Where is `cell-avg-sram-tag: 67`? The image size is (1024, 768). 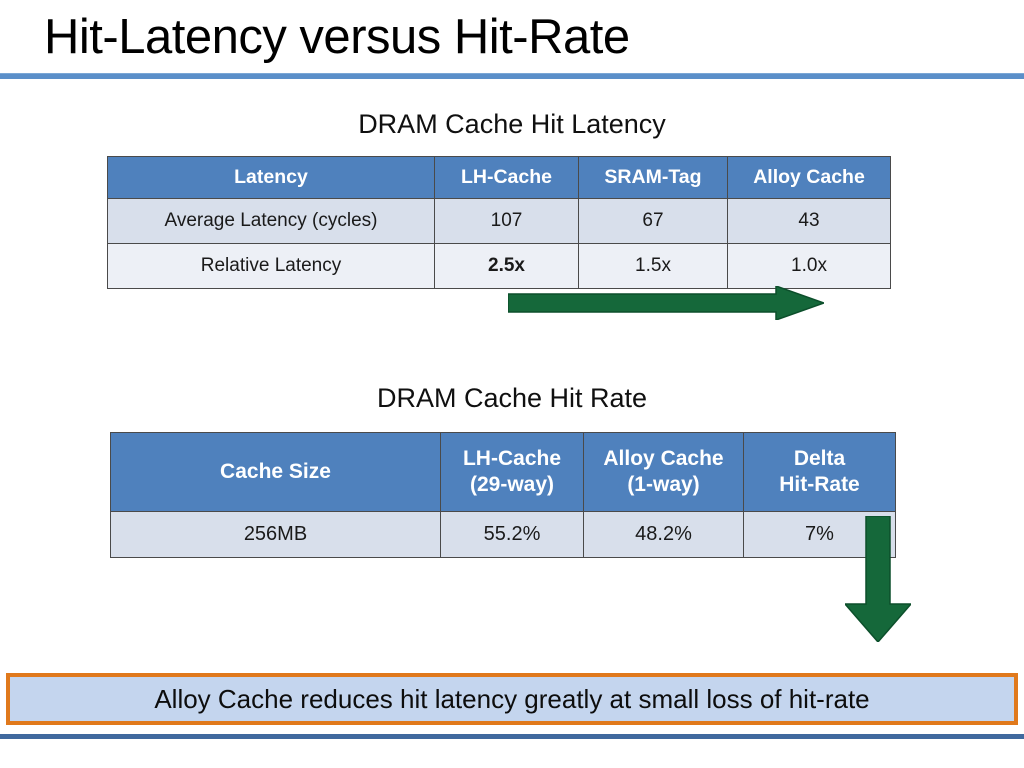 cell-avg-sram-tag: 67 is located at coordinates (653, 221).